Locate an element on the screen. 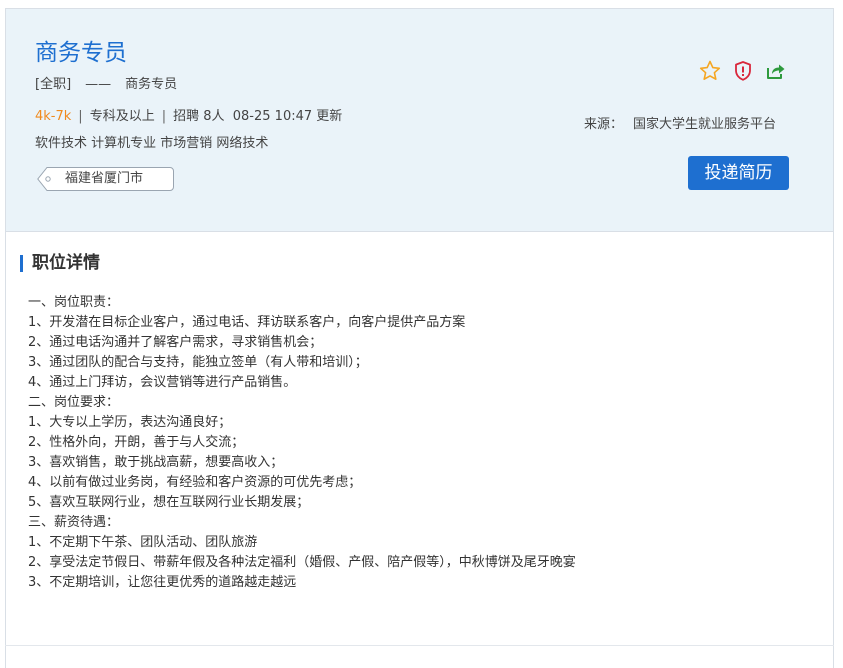 The height and width of the screenshot is (668, 843). detail-line: 二、岗位要求： is located at coordinates (74, 402).